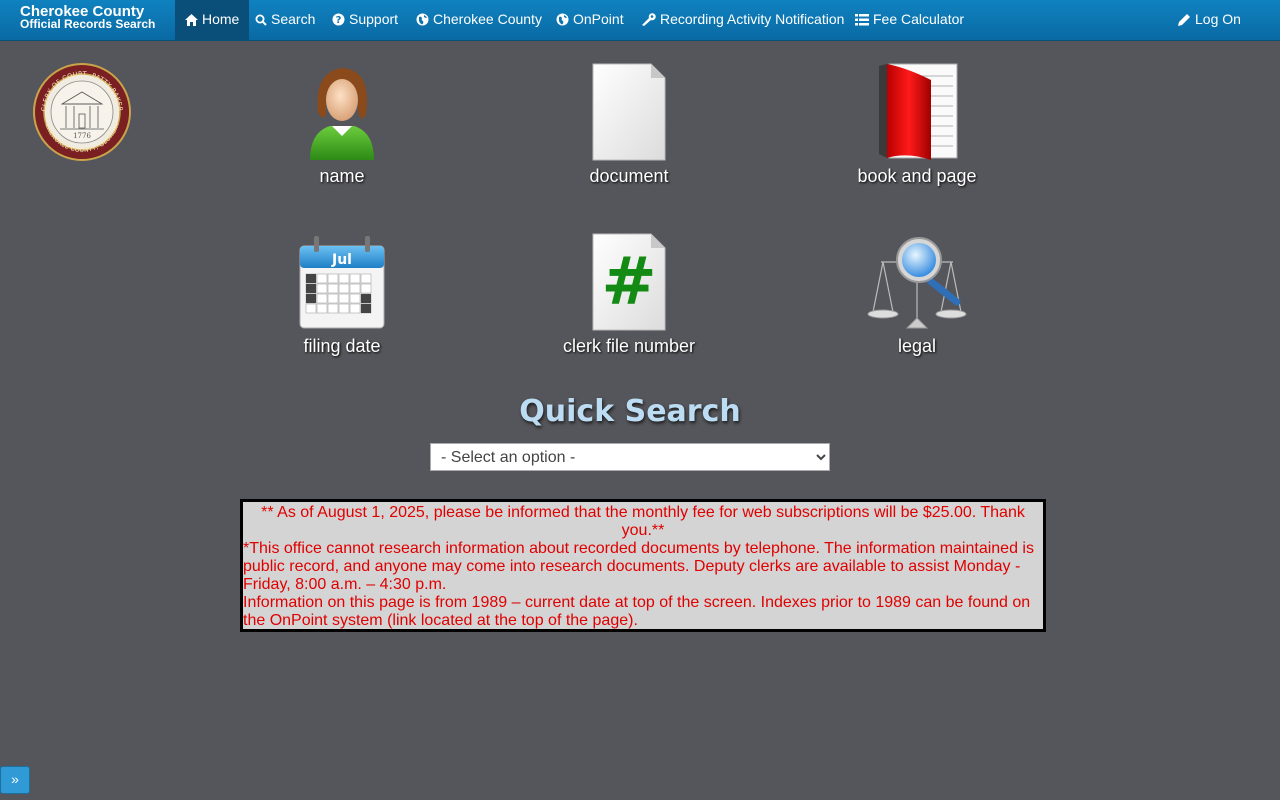 This screenshot has width=1280, height=800. What do you see at coordinates (917, 176) in the screenshot?
I see `tile-book-and-page-label: book and page` at bounding box center [917, 176].